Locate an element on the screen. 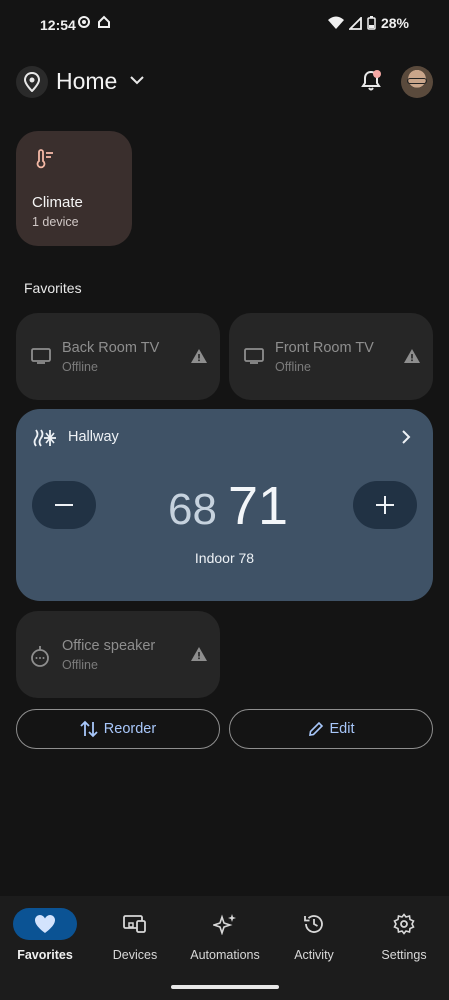  nav-favorites: Favorites is located at coordinates (45, 935).